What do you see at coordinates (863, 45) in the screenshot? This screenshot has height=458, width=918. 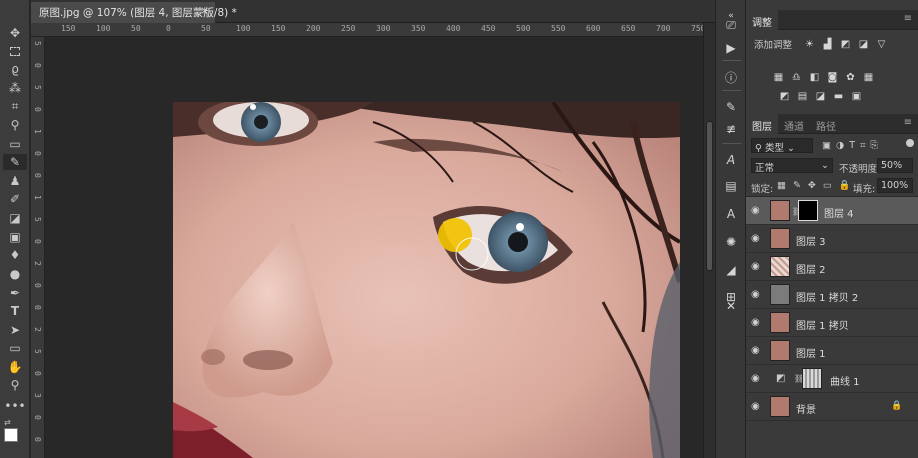 I see `exposure-icon: ◪` at bounding box center [863, 45].